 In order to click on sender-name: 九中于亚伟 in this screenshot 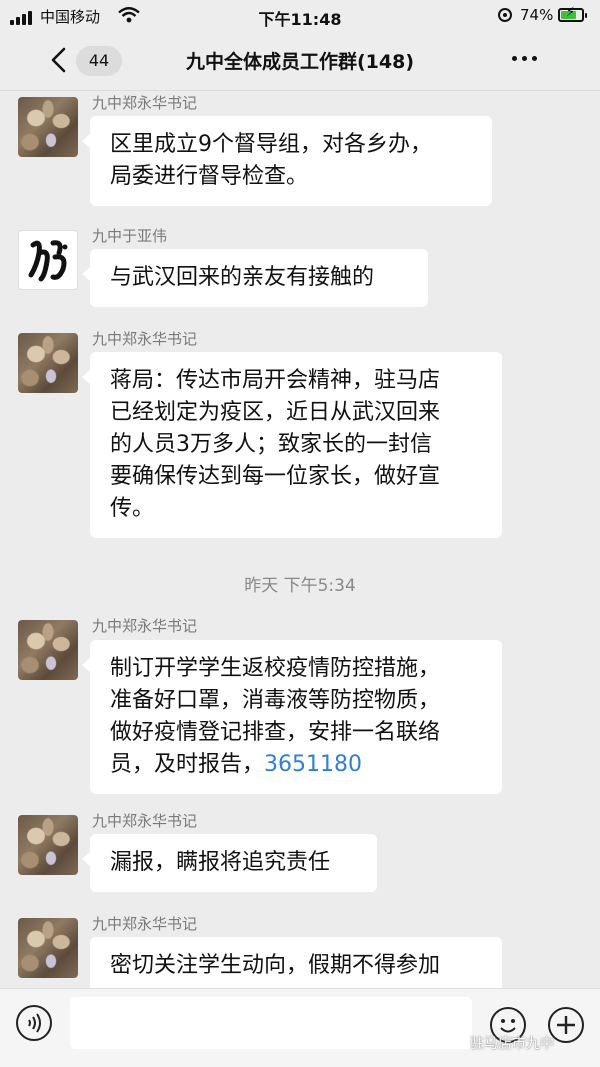, I will do `click(130, 236)`.